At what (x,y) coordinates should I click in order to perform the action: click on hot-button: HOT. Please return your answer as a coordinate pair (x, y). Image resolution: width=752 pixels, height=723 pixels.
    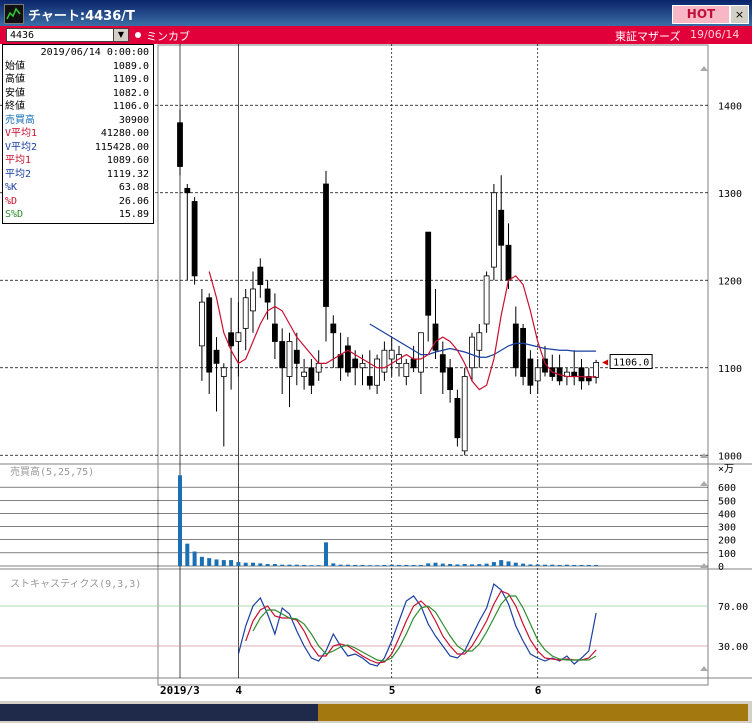
    Looking at the image, I should click on (701, 14).